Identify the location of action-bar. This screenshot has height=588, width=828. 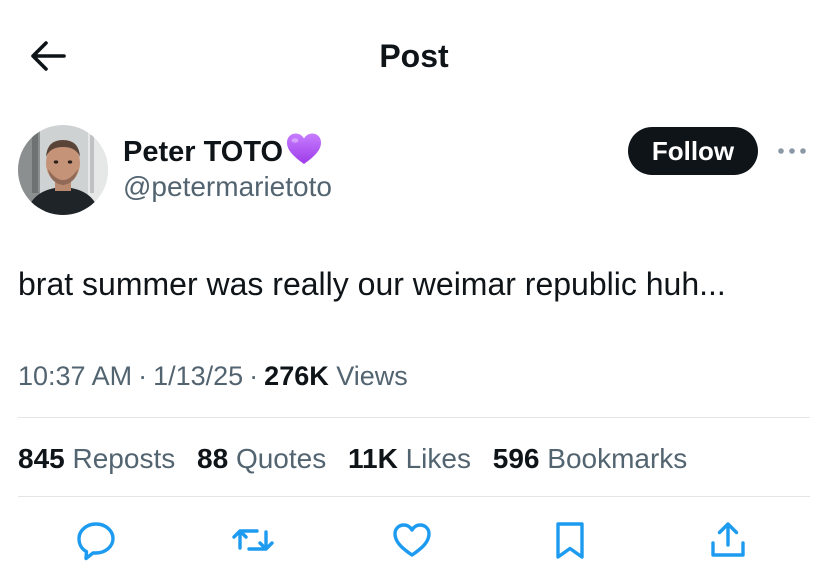
(414, 543).